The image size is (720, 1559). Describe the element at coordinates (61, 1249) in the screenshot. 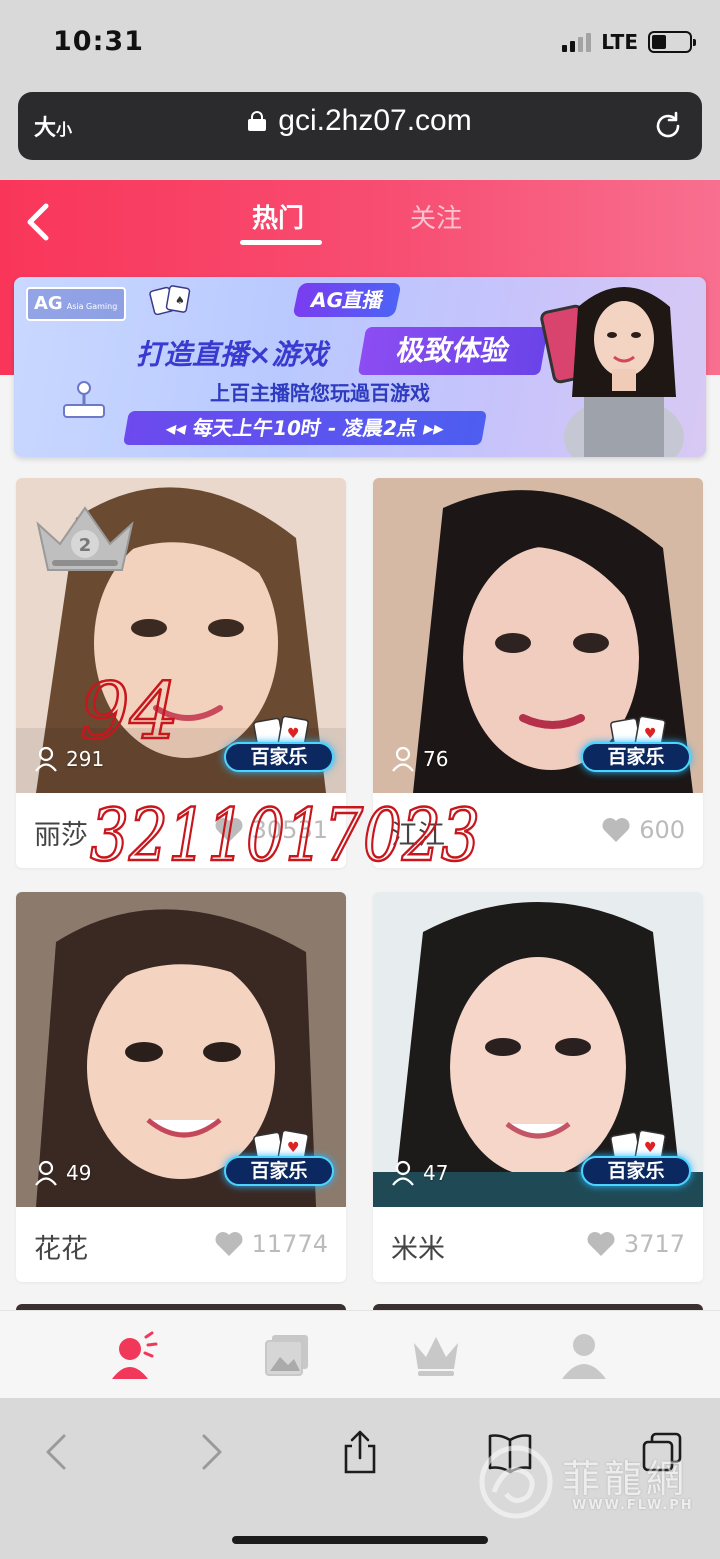

I see `streamer-name: 花花` at that location.